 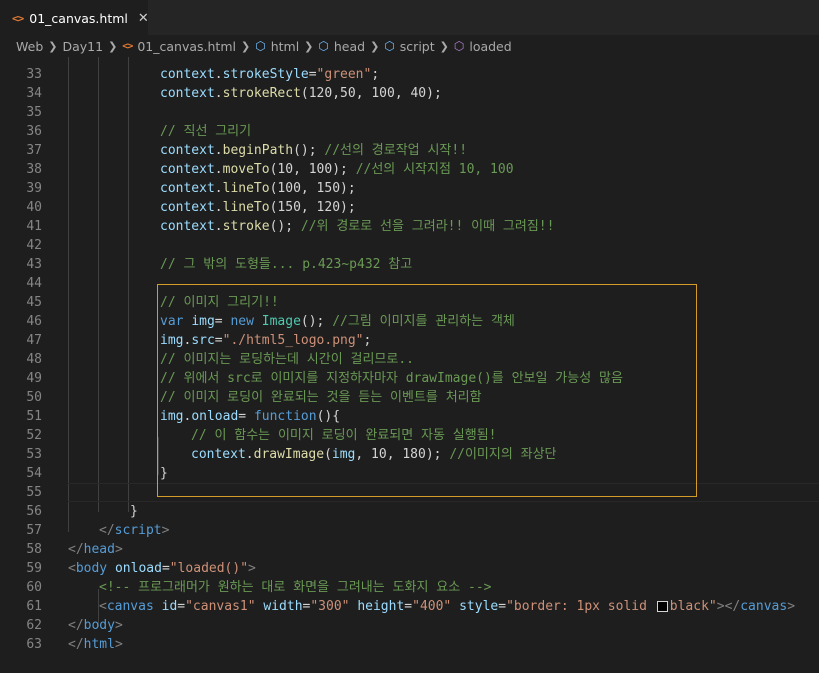 I want to click on line-number: 47, so click(x=34, y=340).